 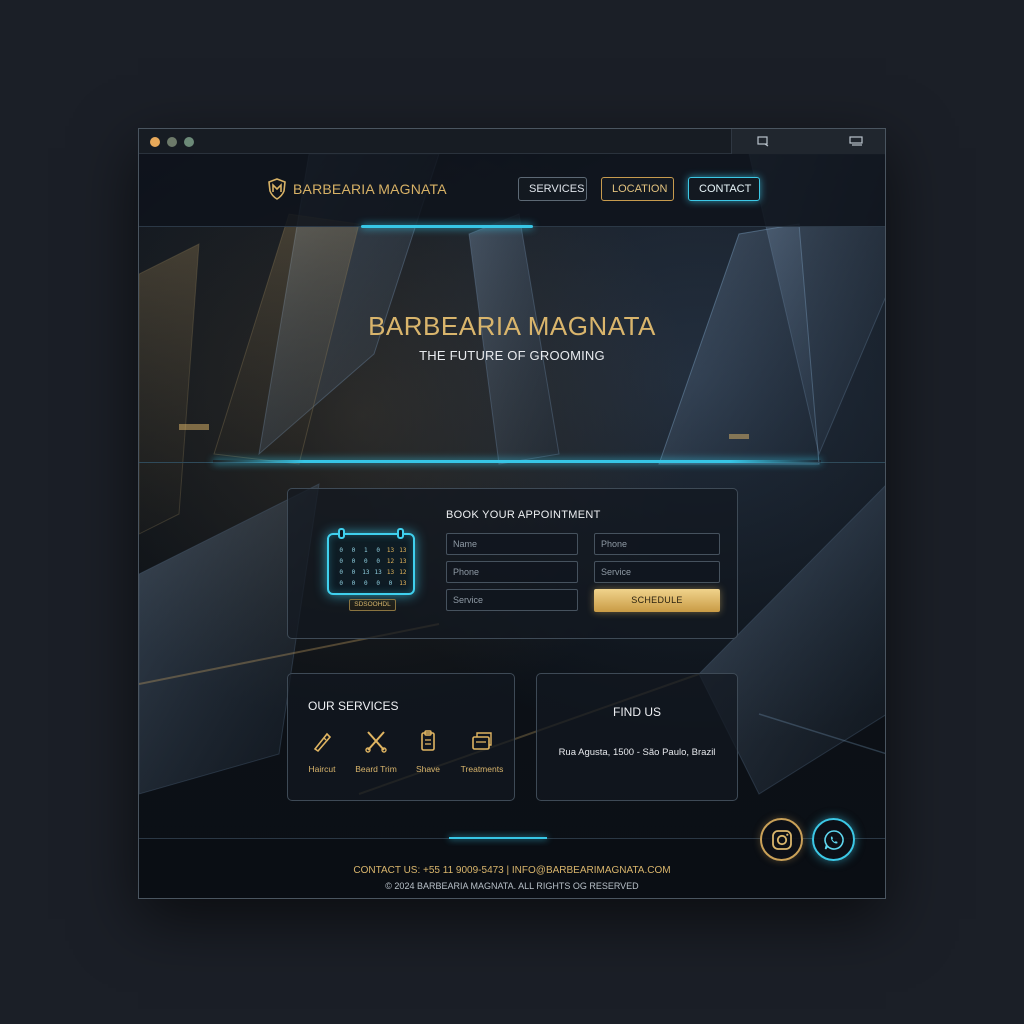 I want to click on schedule-button: SCHEDULE, so click(x=657, y=600).